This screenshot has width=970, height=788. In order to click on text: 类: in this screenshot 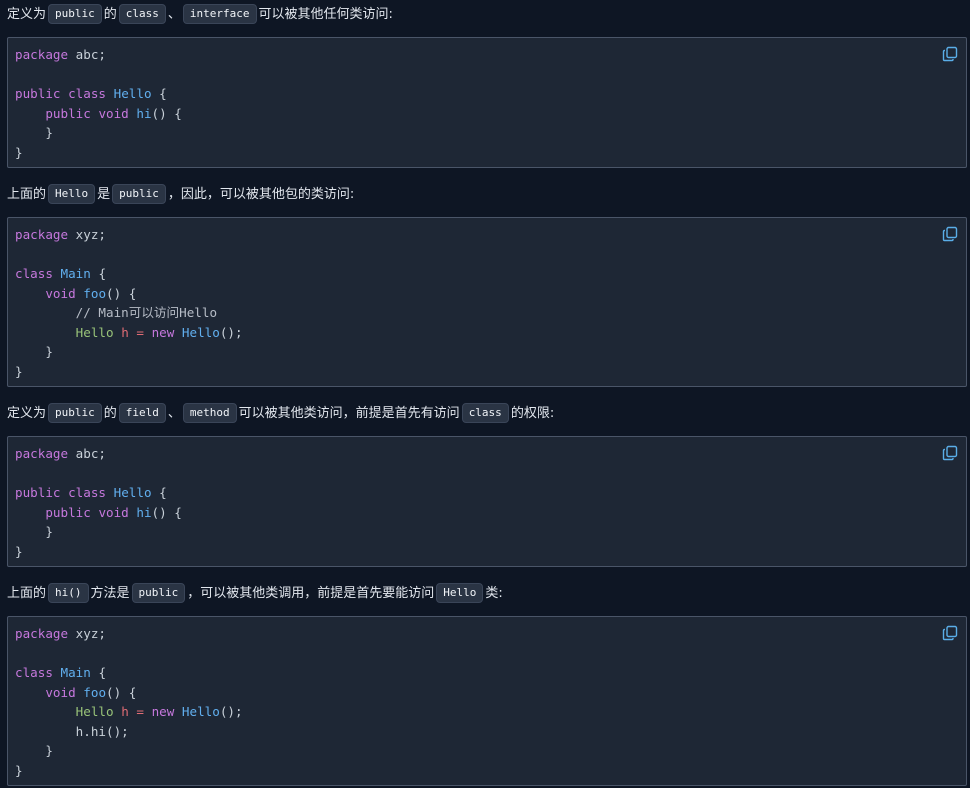, I will do `click(494, 593)`.